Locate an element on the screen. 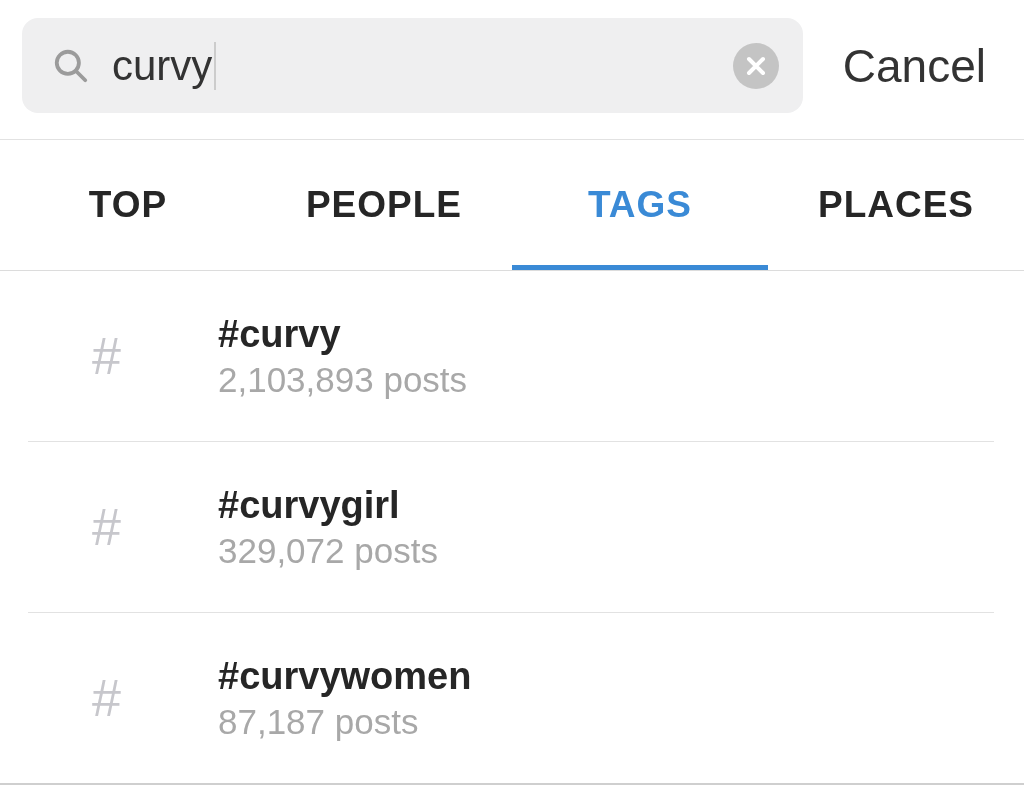 This screenshot has height=785, width=1024. tab: TAGS is located at coordinates (640, 205).